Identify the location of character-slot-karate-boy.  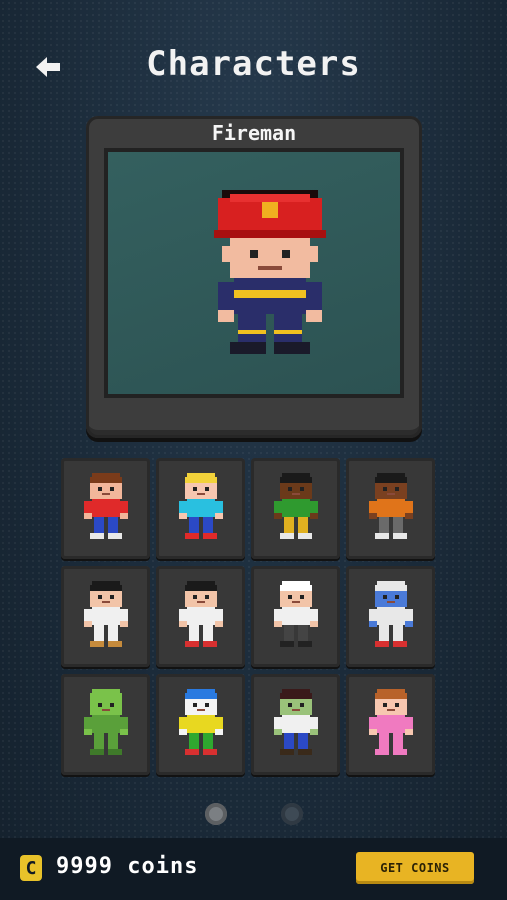
(105, 616).